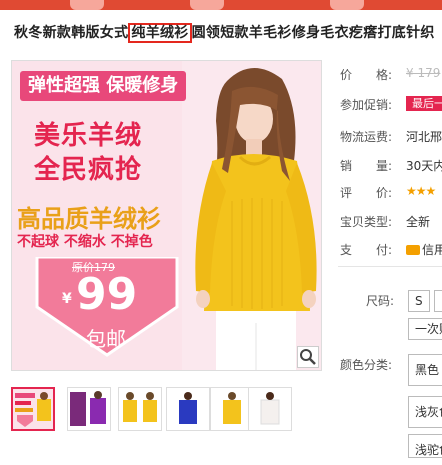 The width and height of the screenshot is (442, 465). What do you see at coordinates (366, 193) in the screenshot?
I see `rating-label: 评 价:` at bounding box center [366, 193].